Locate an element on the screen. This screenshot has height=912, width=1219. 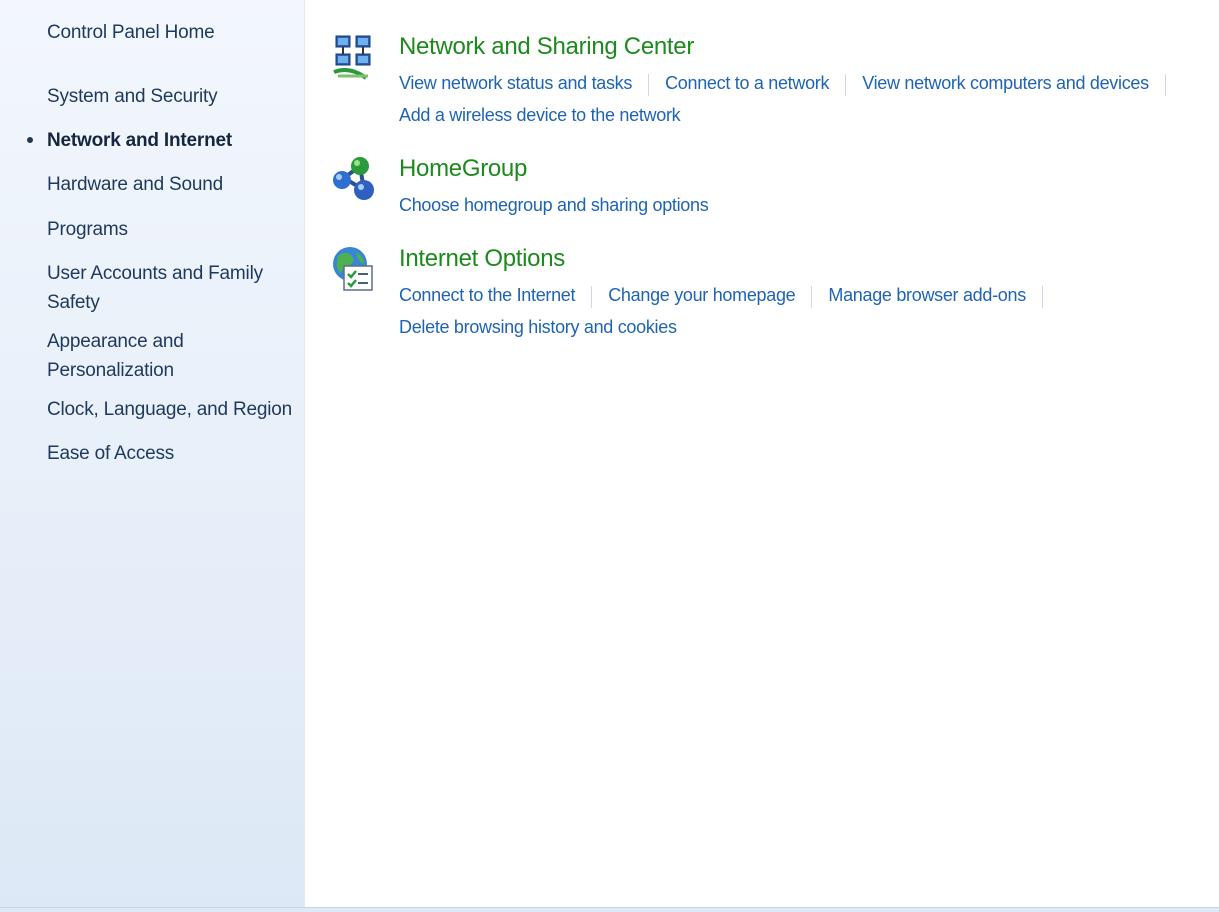
sidebar-item-hardware-sound: Hardware and Sound is located at coordinates (172, 184).